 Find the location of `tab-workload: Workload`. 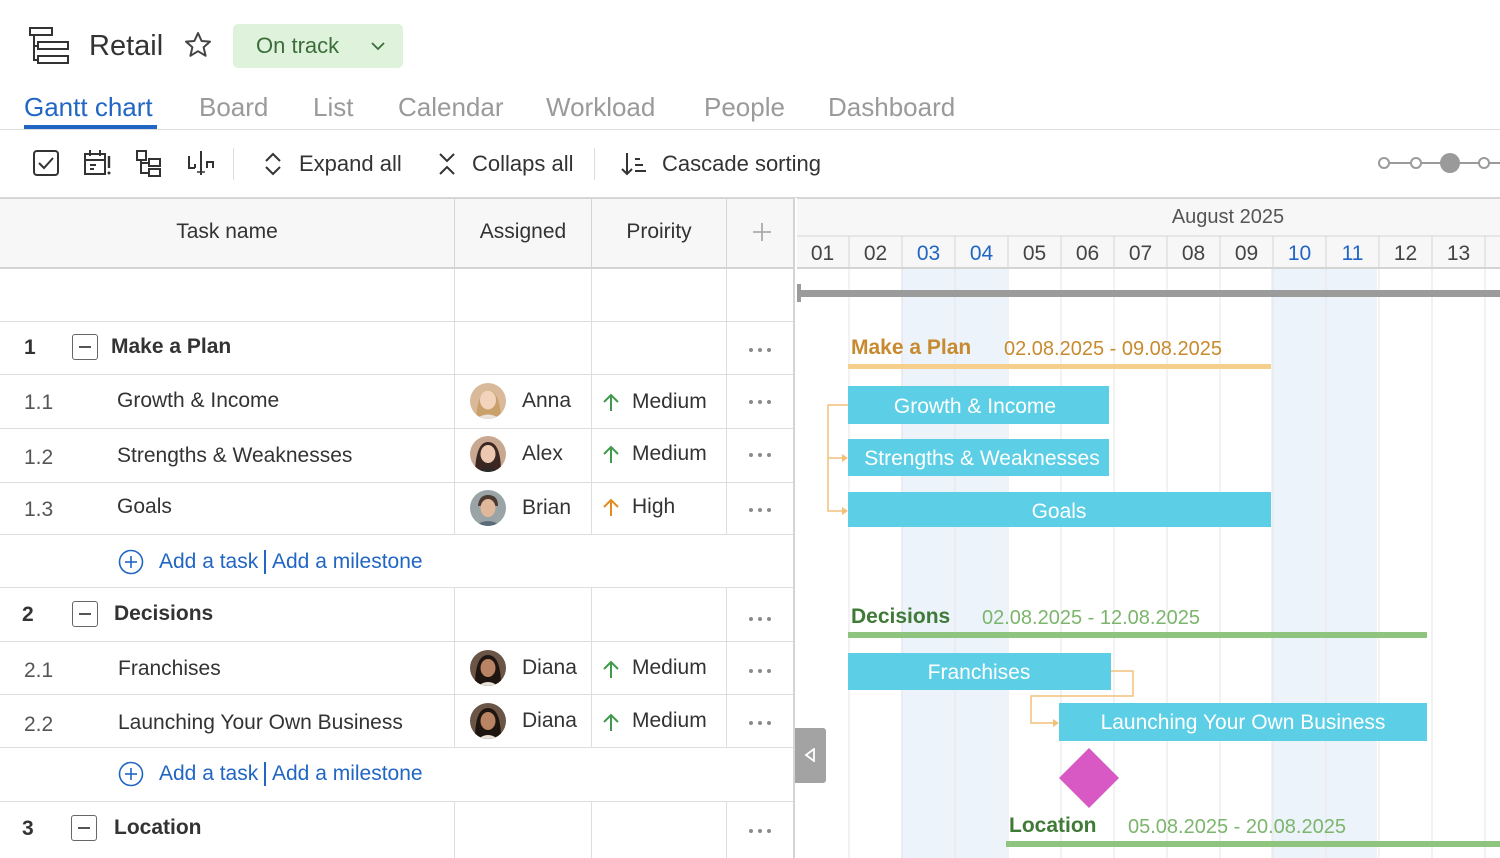

tab-workload: Workload is located at coordinates (600, 107).